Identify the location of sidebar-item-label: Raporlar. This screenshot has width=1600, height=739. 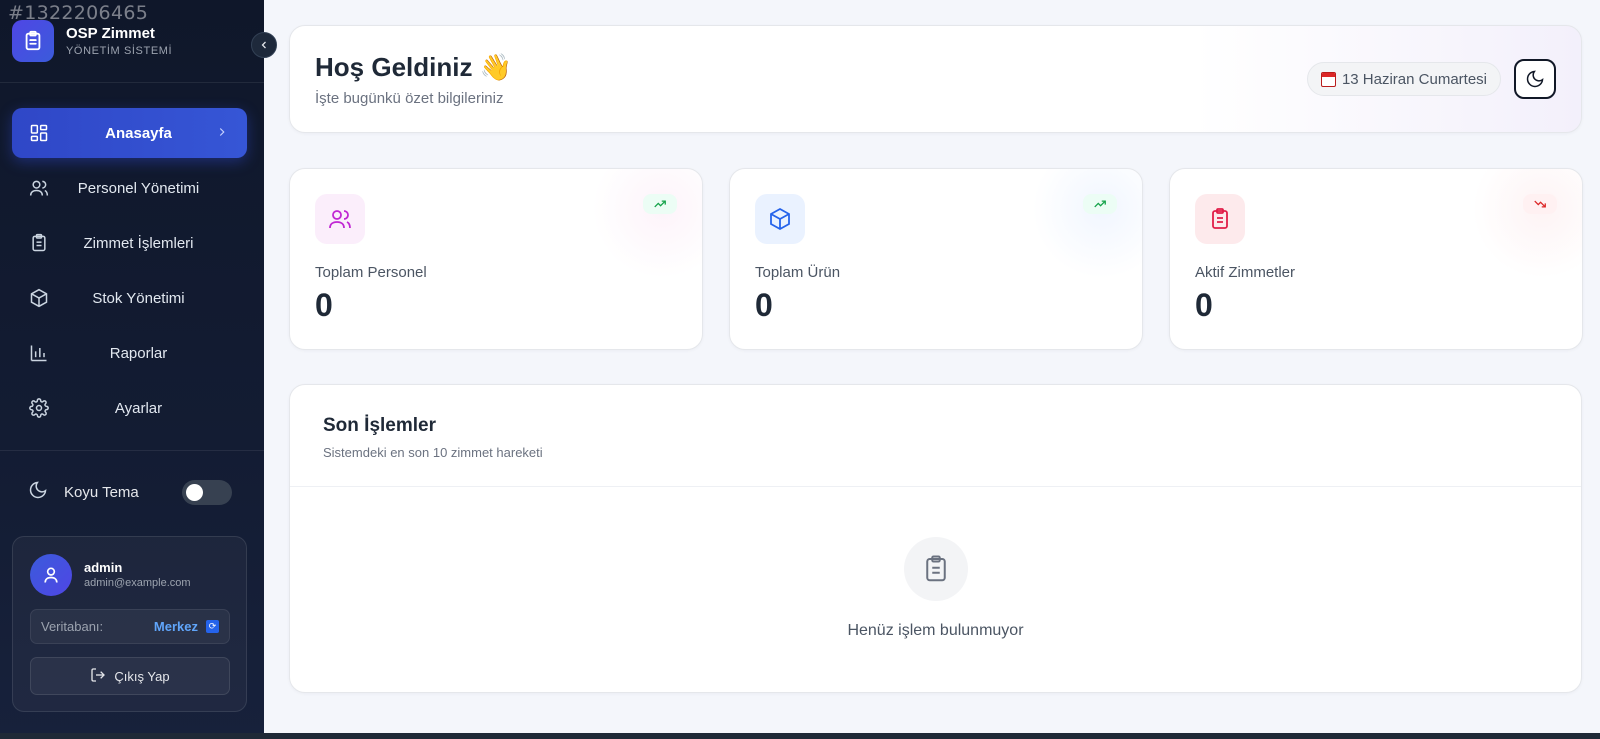
(138, 353).